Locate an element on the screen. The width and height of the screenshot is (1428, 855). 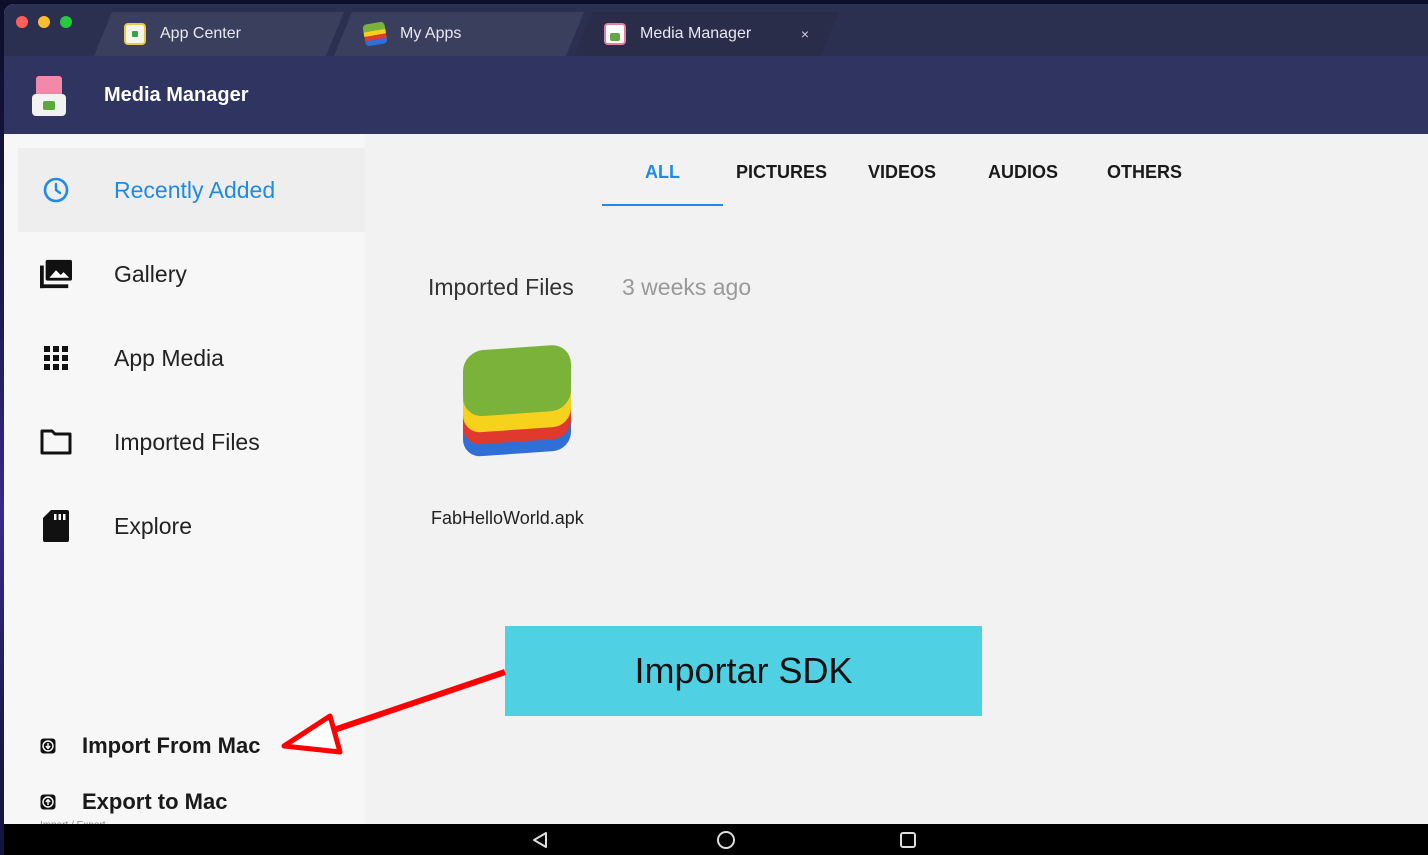
sidebar-item-imported-files: Imported Files is located at coordinates (191, 442).